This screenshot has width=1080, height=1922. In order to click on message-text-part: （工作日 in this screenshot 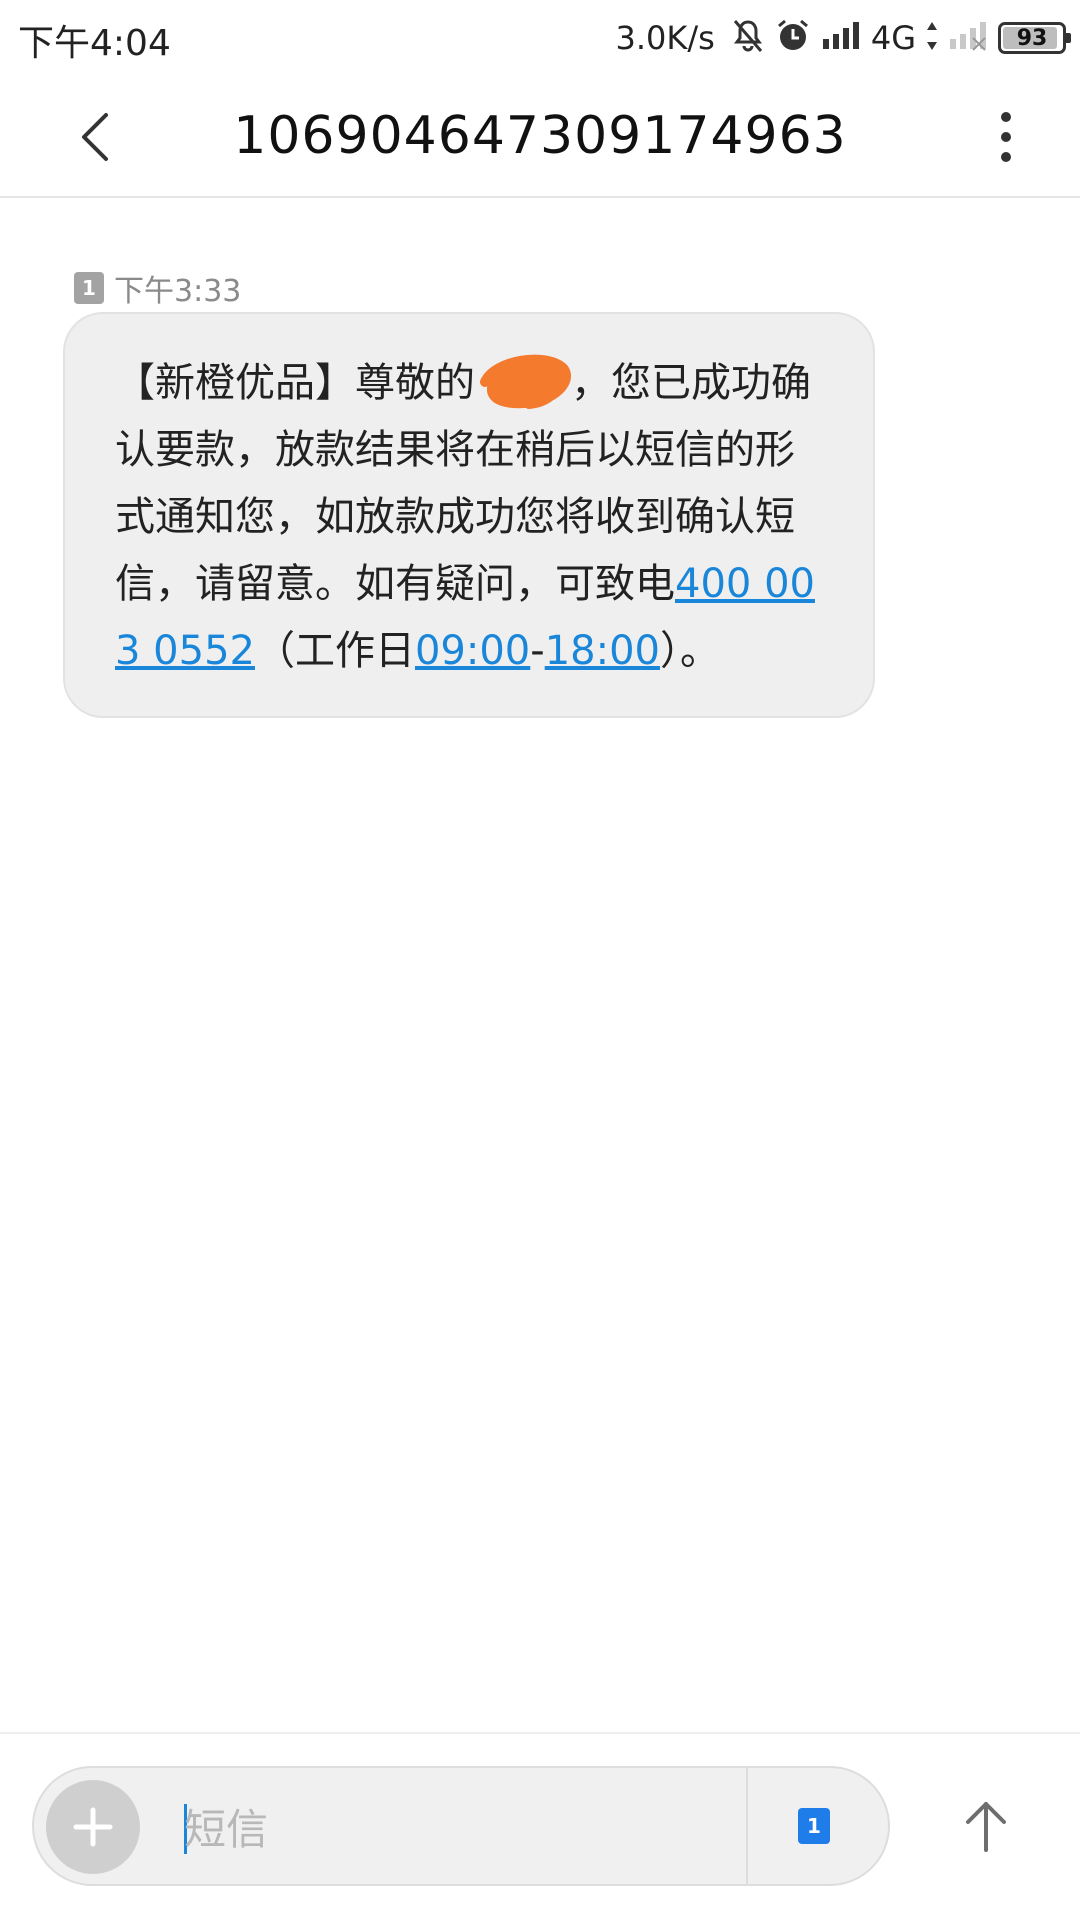, I will do `click(334, 651)`.